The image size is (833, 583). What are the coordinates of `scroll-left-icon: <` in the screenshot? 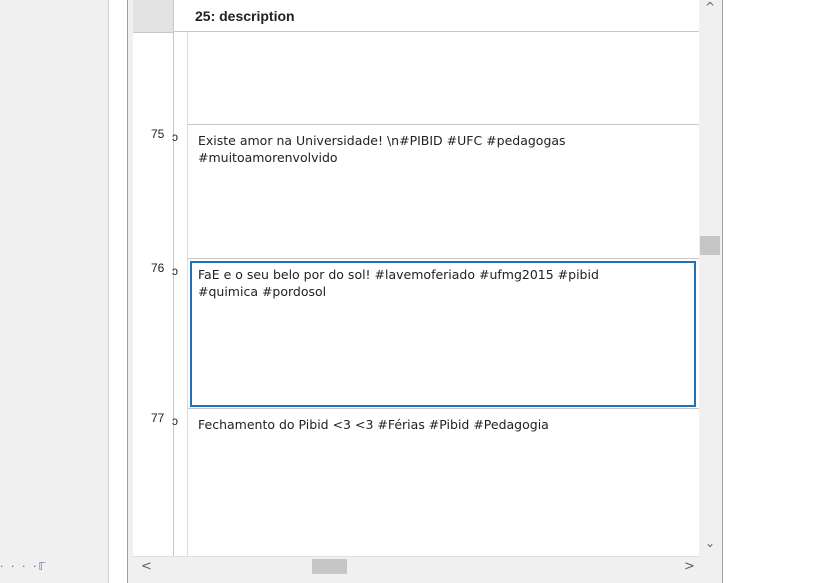 It's located at (146, 566).